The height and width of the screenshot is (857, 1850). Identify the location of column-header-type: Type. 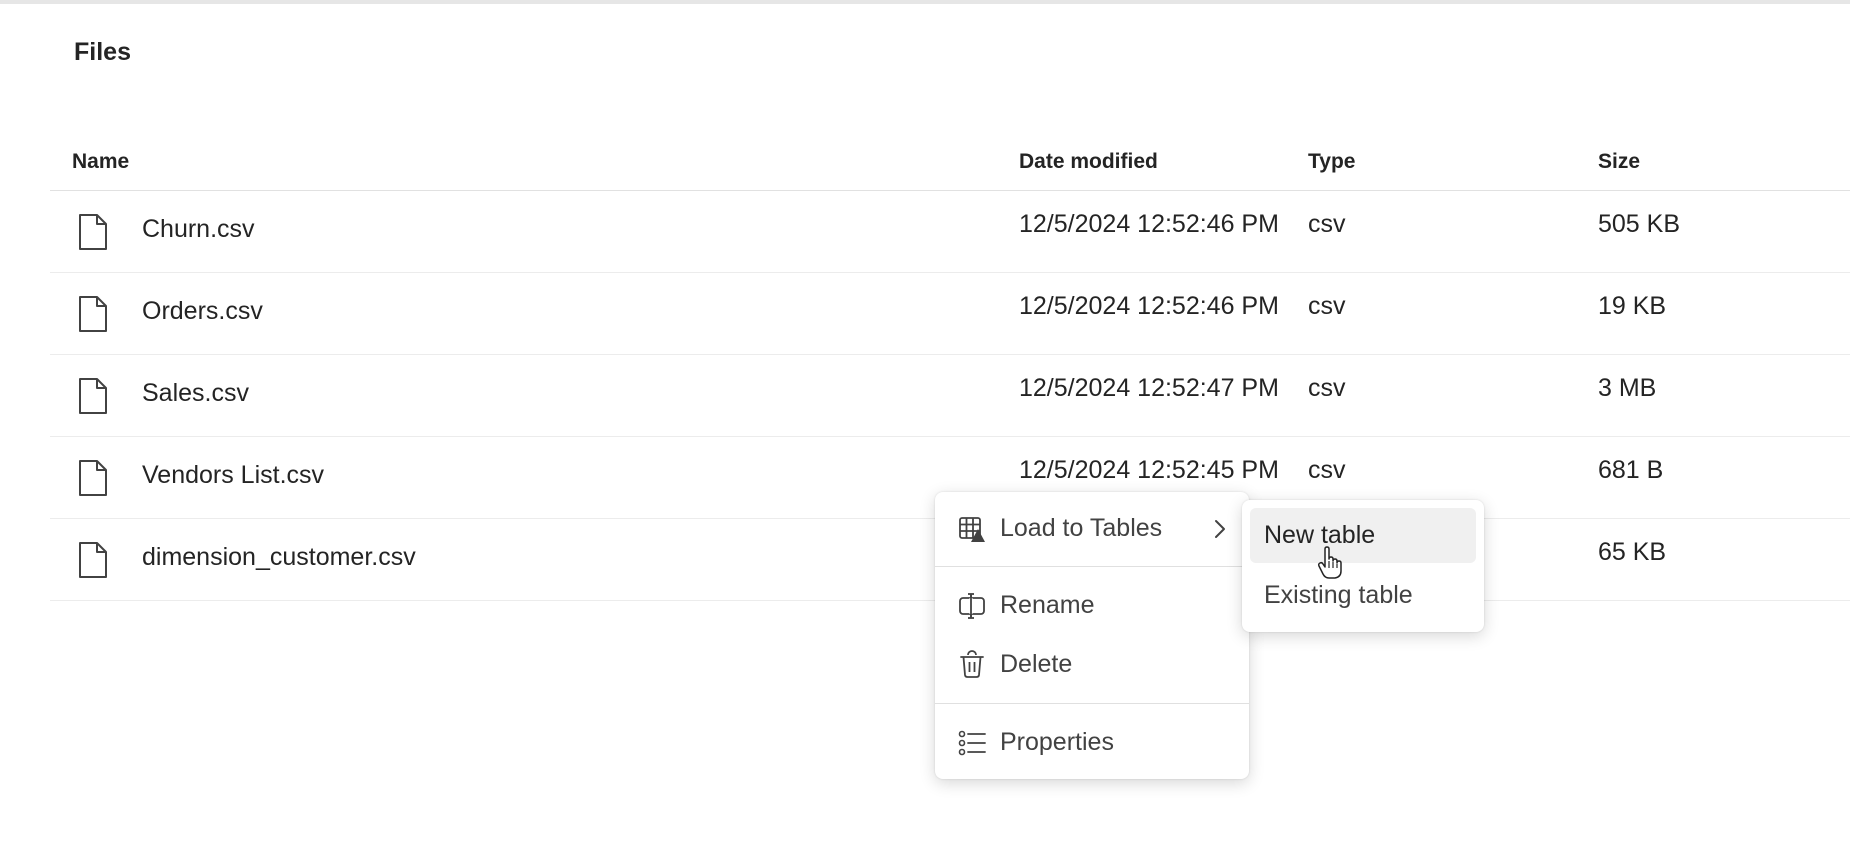
(1331, 162).